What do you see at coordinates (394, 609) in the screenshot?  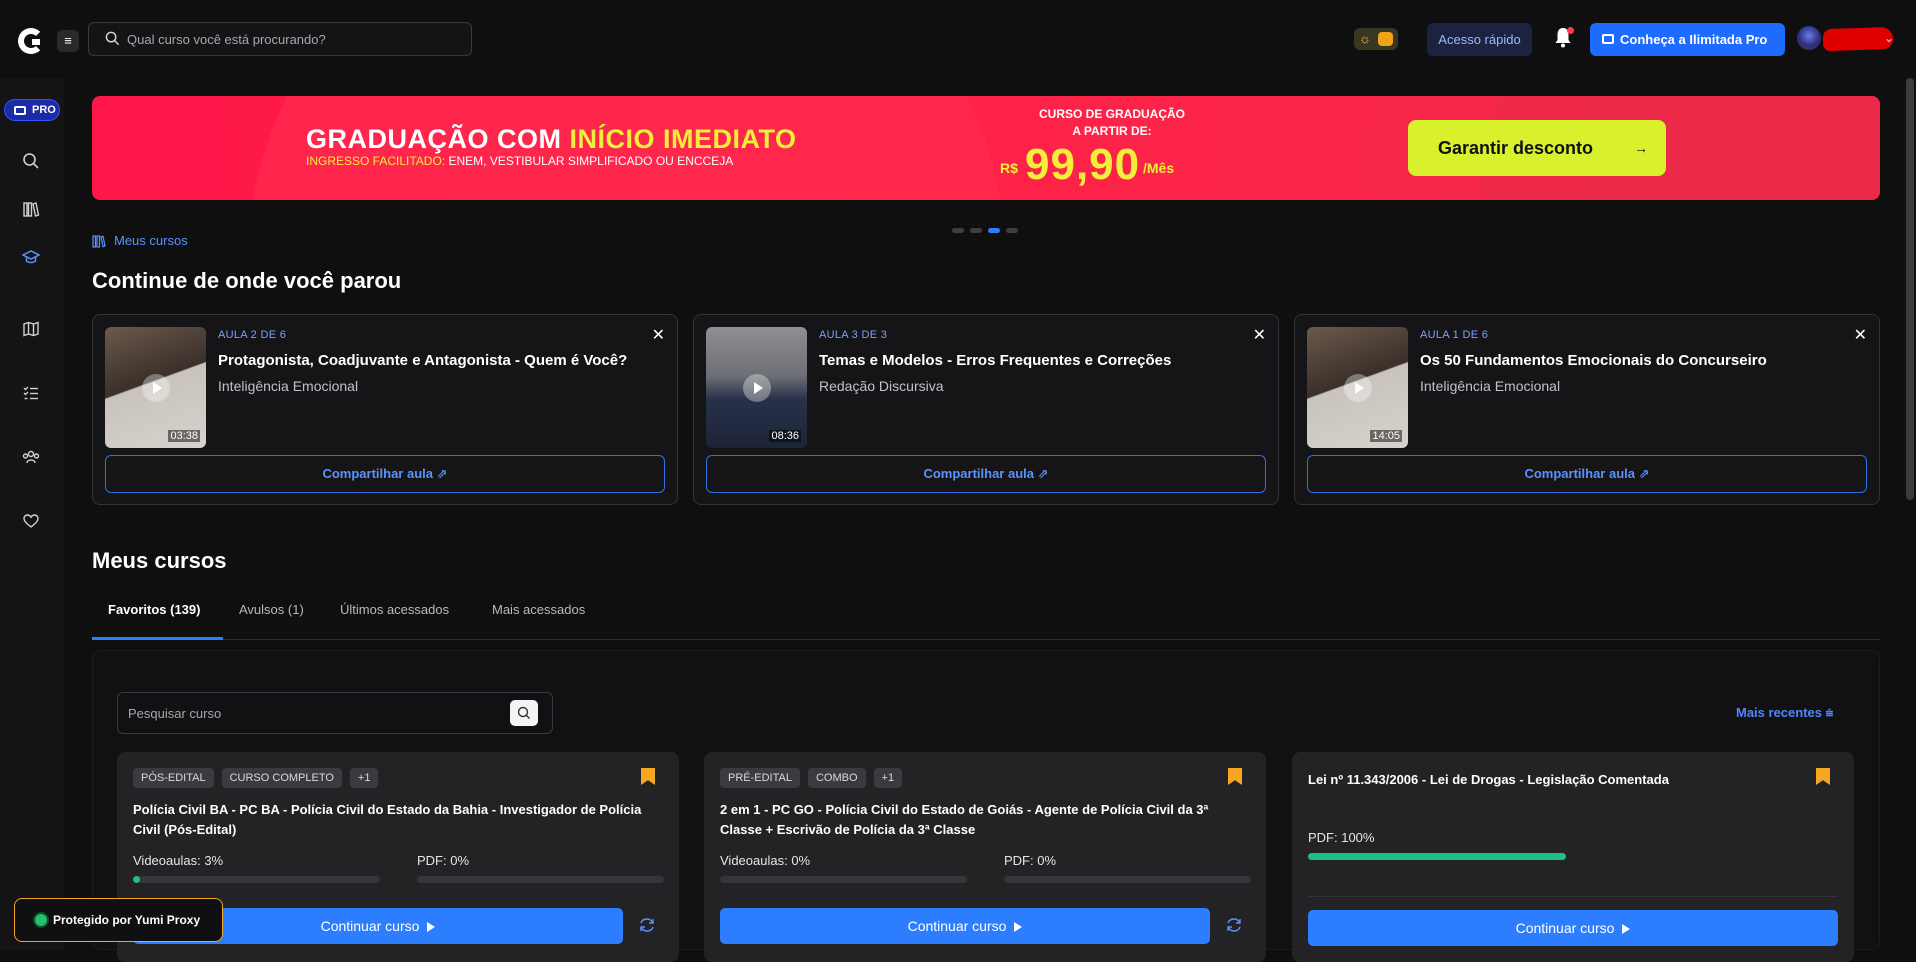 I see `tab-ultimos-acessados: Últimos acessados` at bounding box center [394, 609].